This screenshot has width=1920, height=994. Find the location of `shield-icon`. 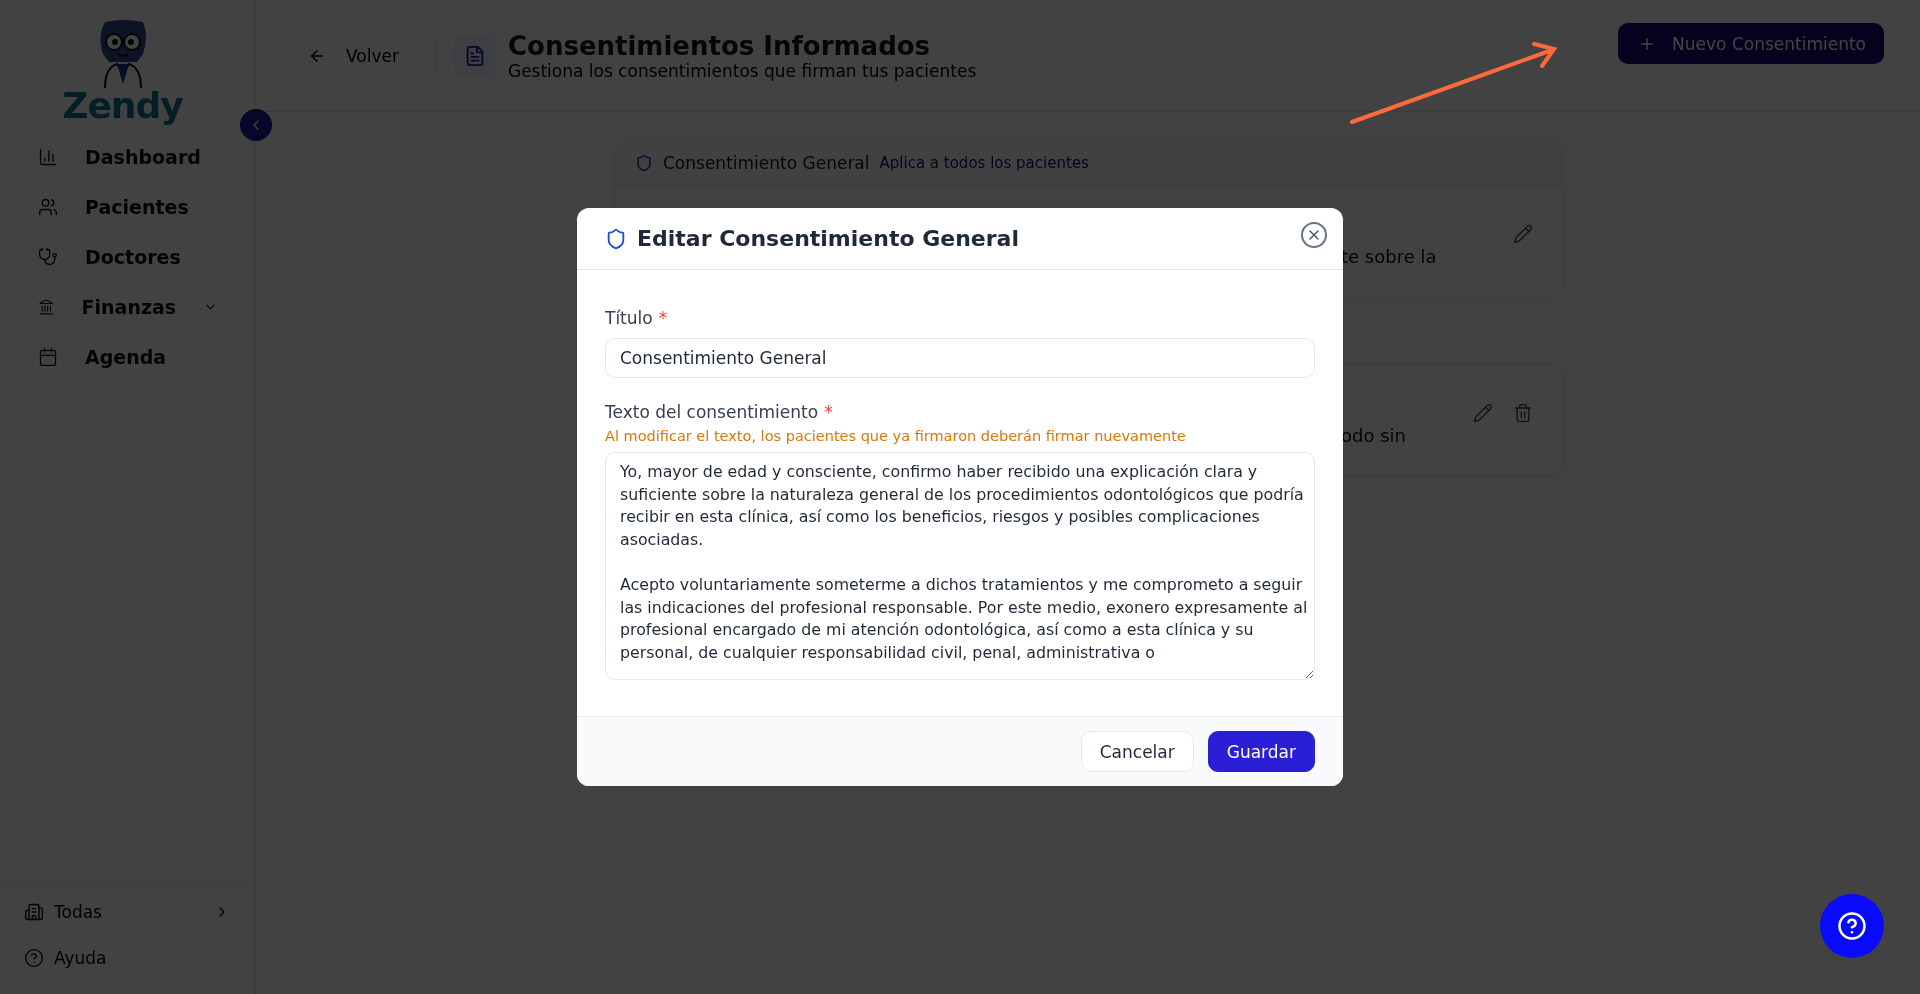

shield-icon is located at coordinates (616, 238).